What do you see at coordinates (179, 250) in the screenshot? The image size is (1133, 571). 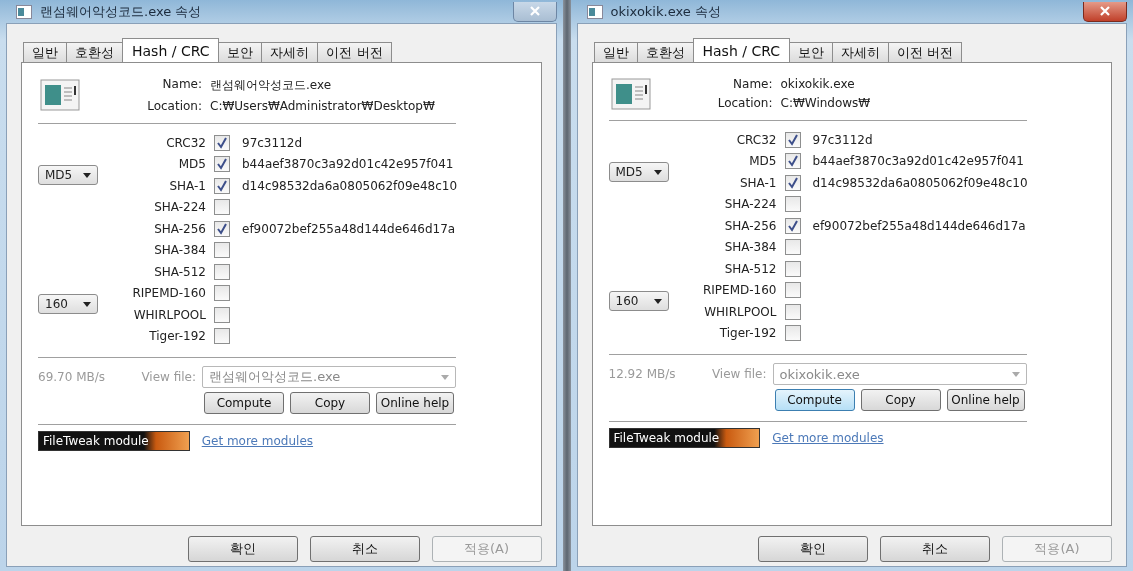 I see `algorithm-label: SHA-384` at bounding box center [179, 250].